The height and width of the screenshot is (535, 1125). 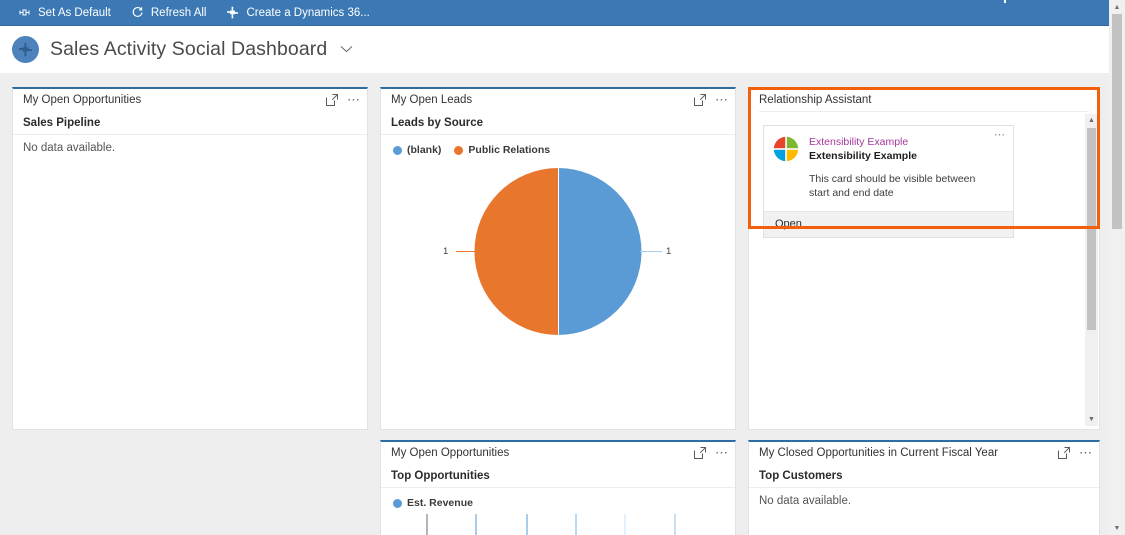 I want to click on panel-subtitle: Top Customers, so click(x=924, y=476).